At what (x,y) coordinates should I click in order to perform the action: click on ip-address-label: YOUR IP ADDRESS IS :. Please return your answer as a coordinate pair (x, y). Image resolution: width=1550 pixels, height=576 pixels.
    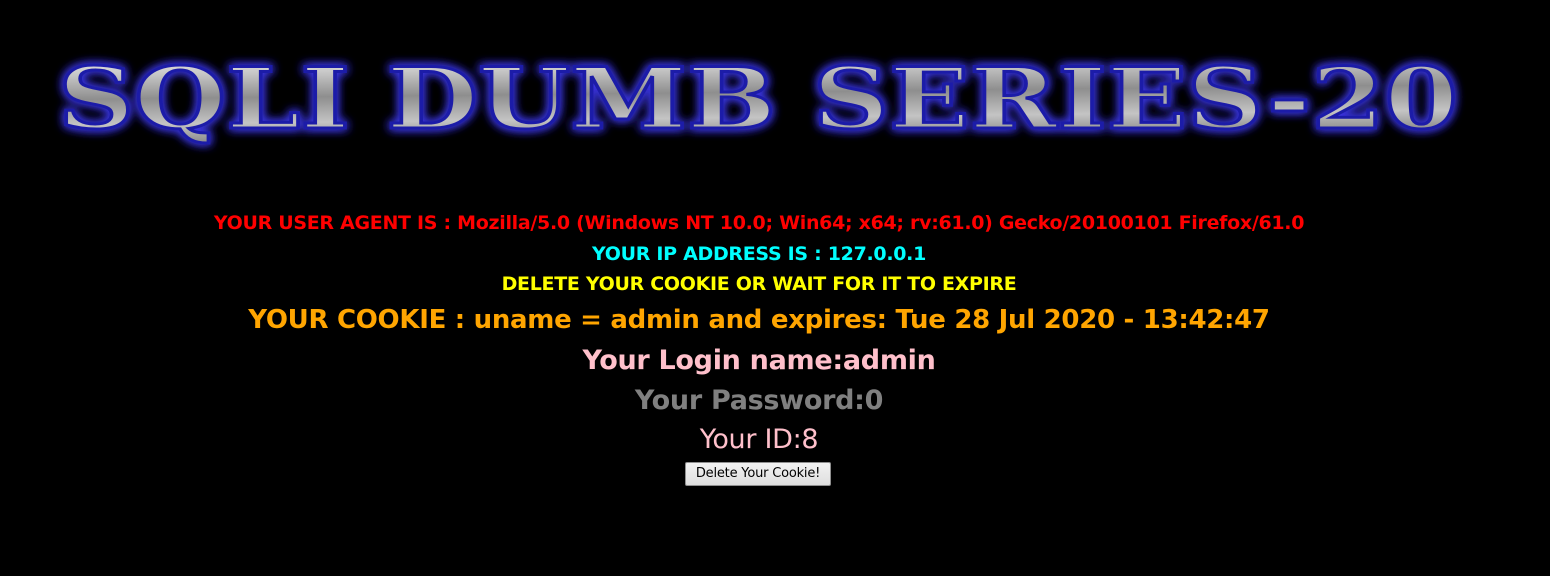
    Looking at the image, I should click on (709, 254).